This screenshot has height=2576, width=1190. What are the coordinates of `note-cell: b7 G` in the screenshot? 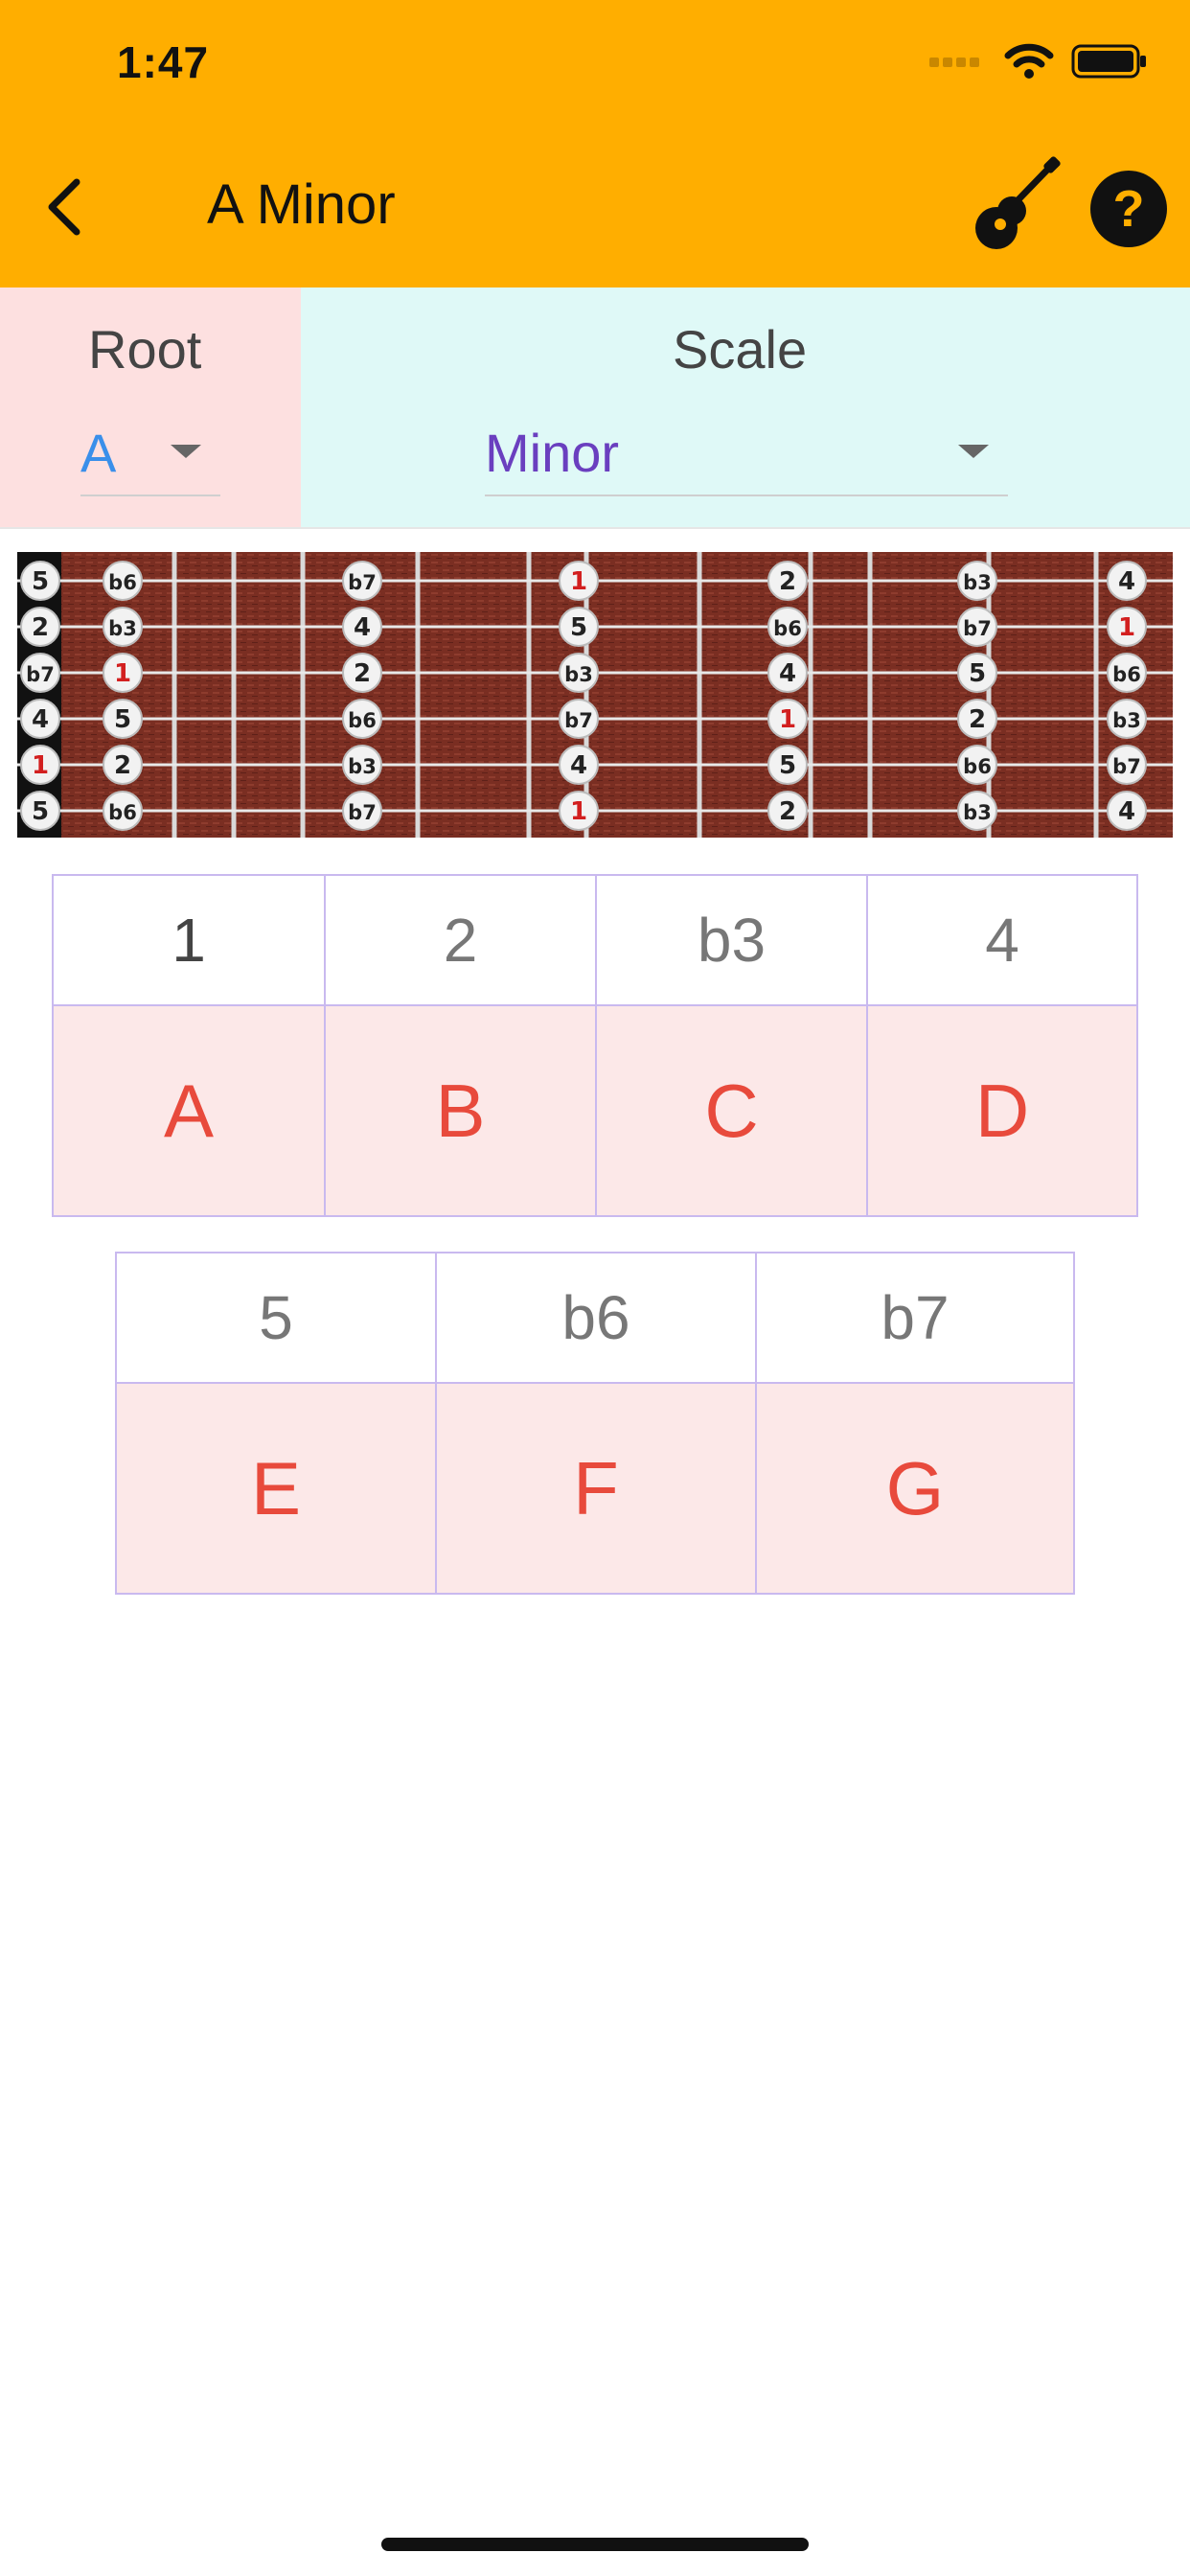 It's located at (915, 1423).